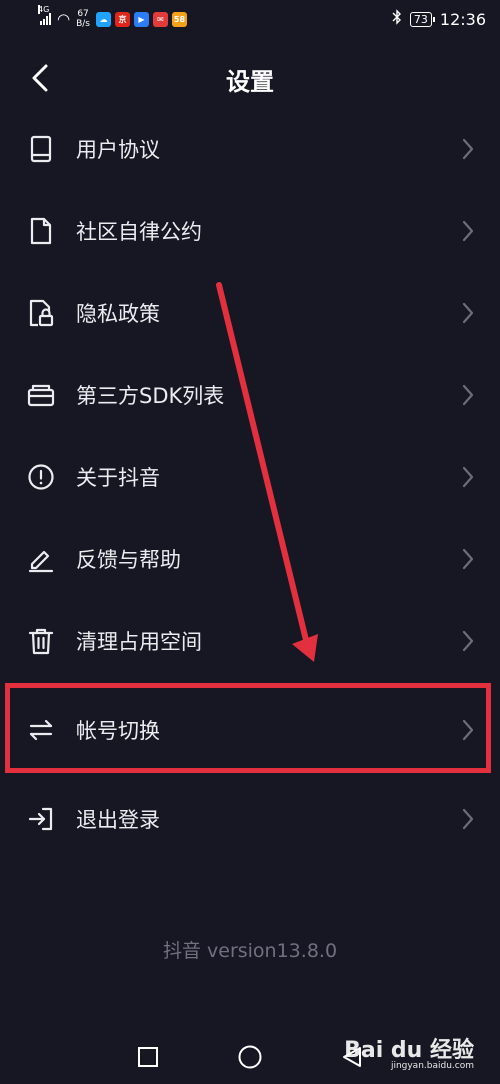 This screenshot has width=500, height=1084. I want to click on menu-item-label: 清理占用空间, so click(139, 642).